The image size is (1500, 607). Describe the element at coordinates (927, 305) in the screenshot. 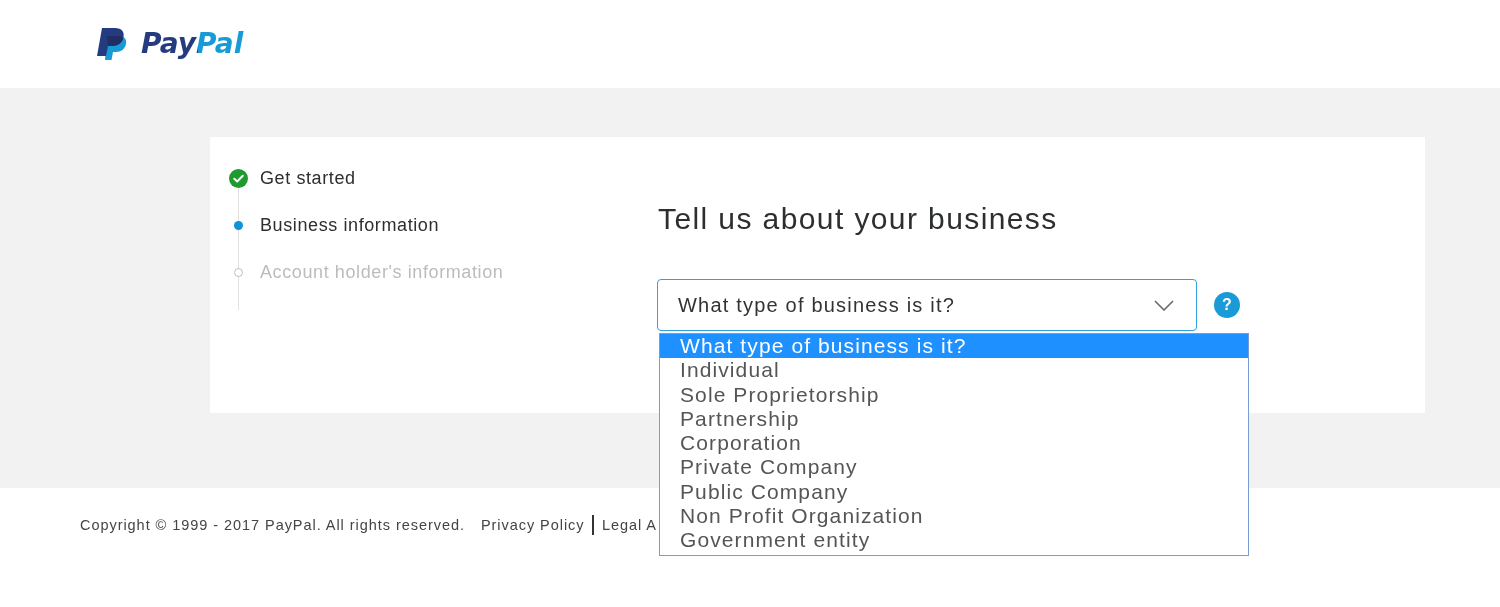

I see `business-type-select: What type of business is it?` at that location.